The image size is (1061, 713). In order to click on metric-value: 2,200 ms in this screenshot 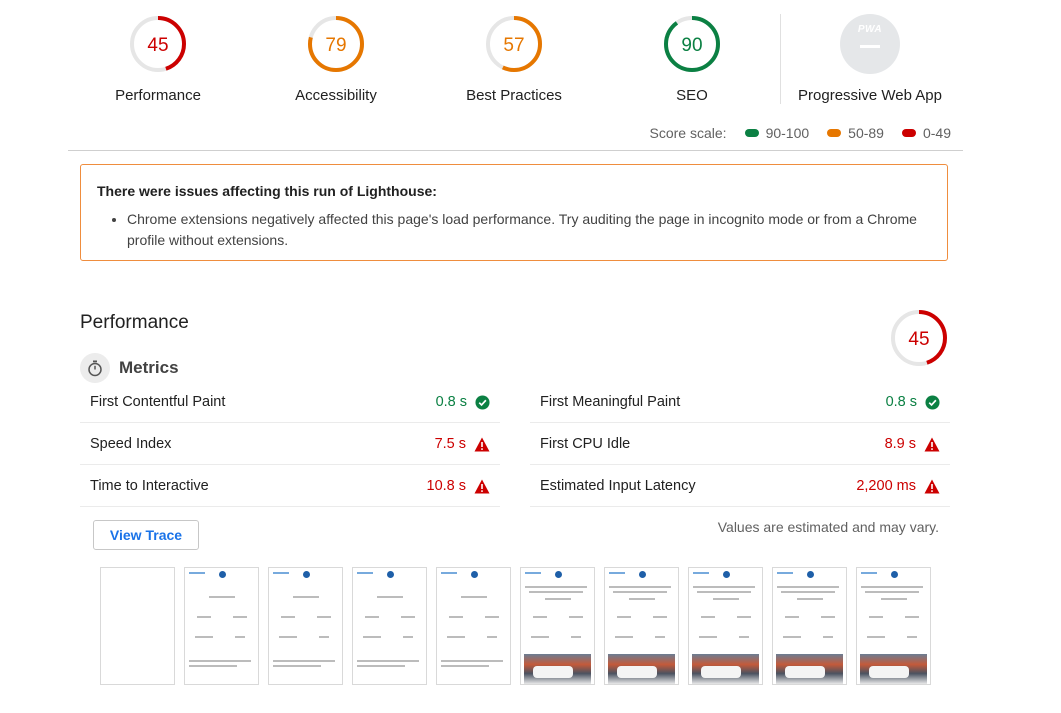, I will do `click(886, 486)`.